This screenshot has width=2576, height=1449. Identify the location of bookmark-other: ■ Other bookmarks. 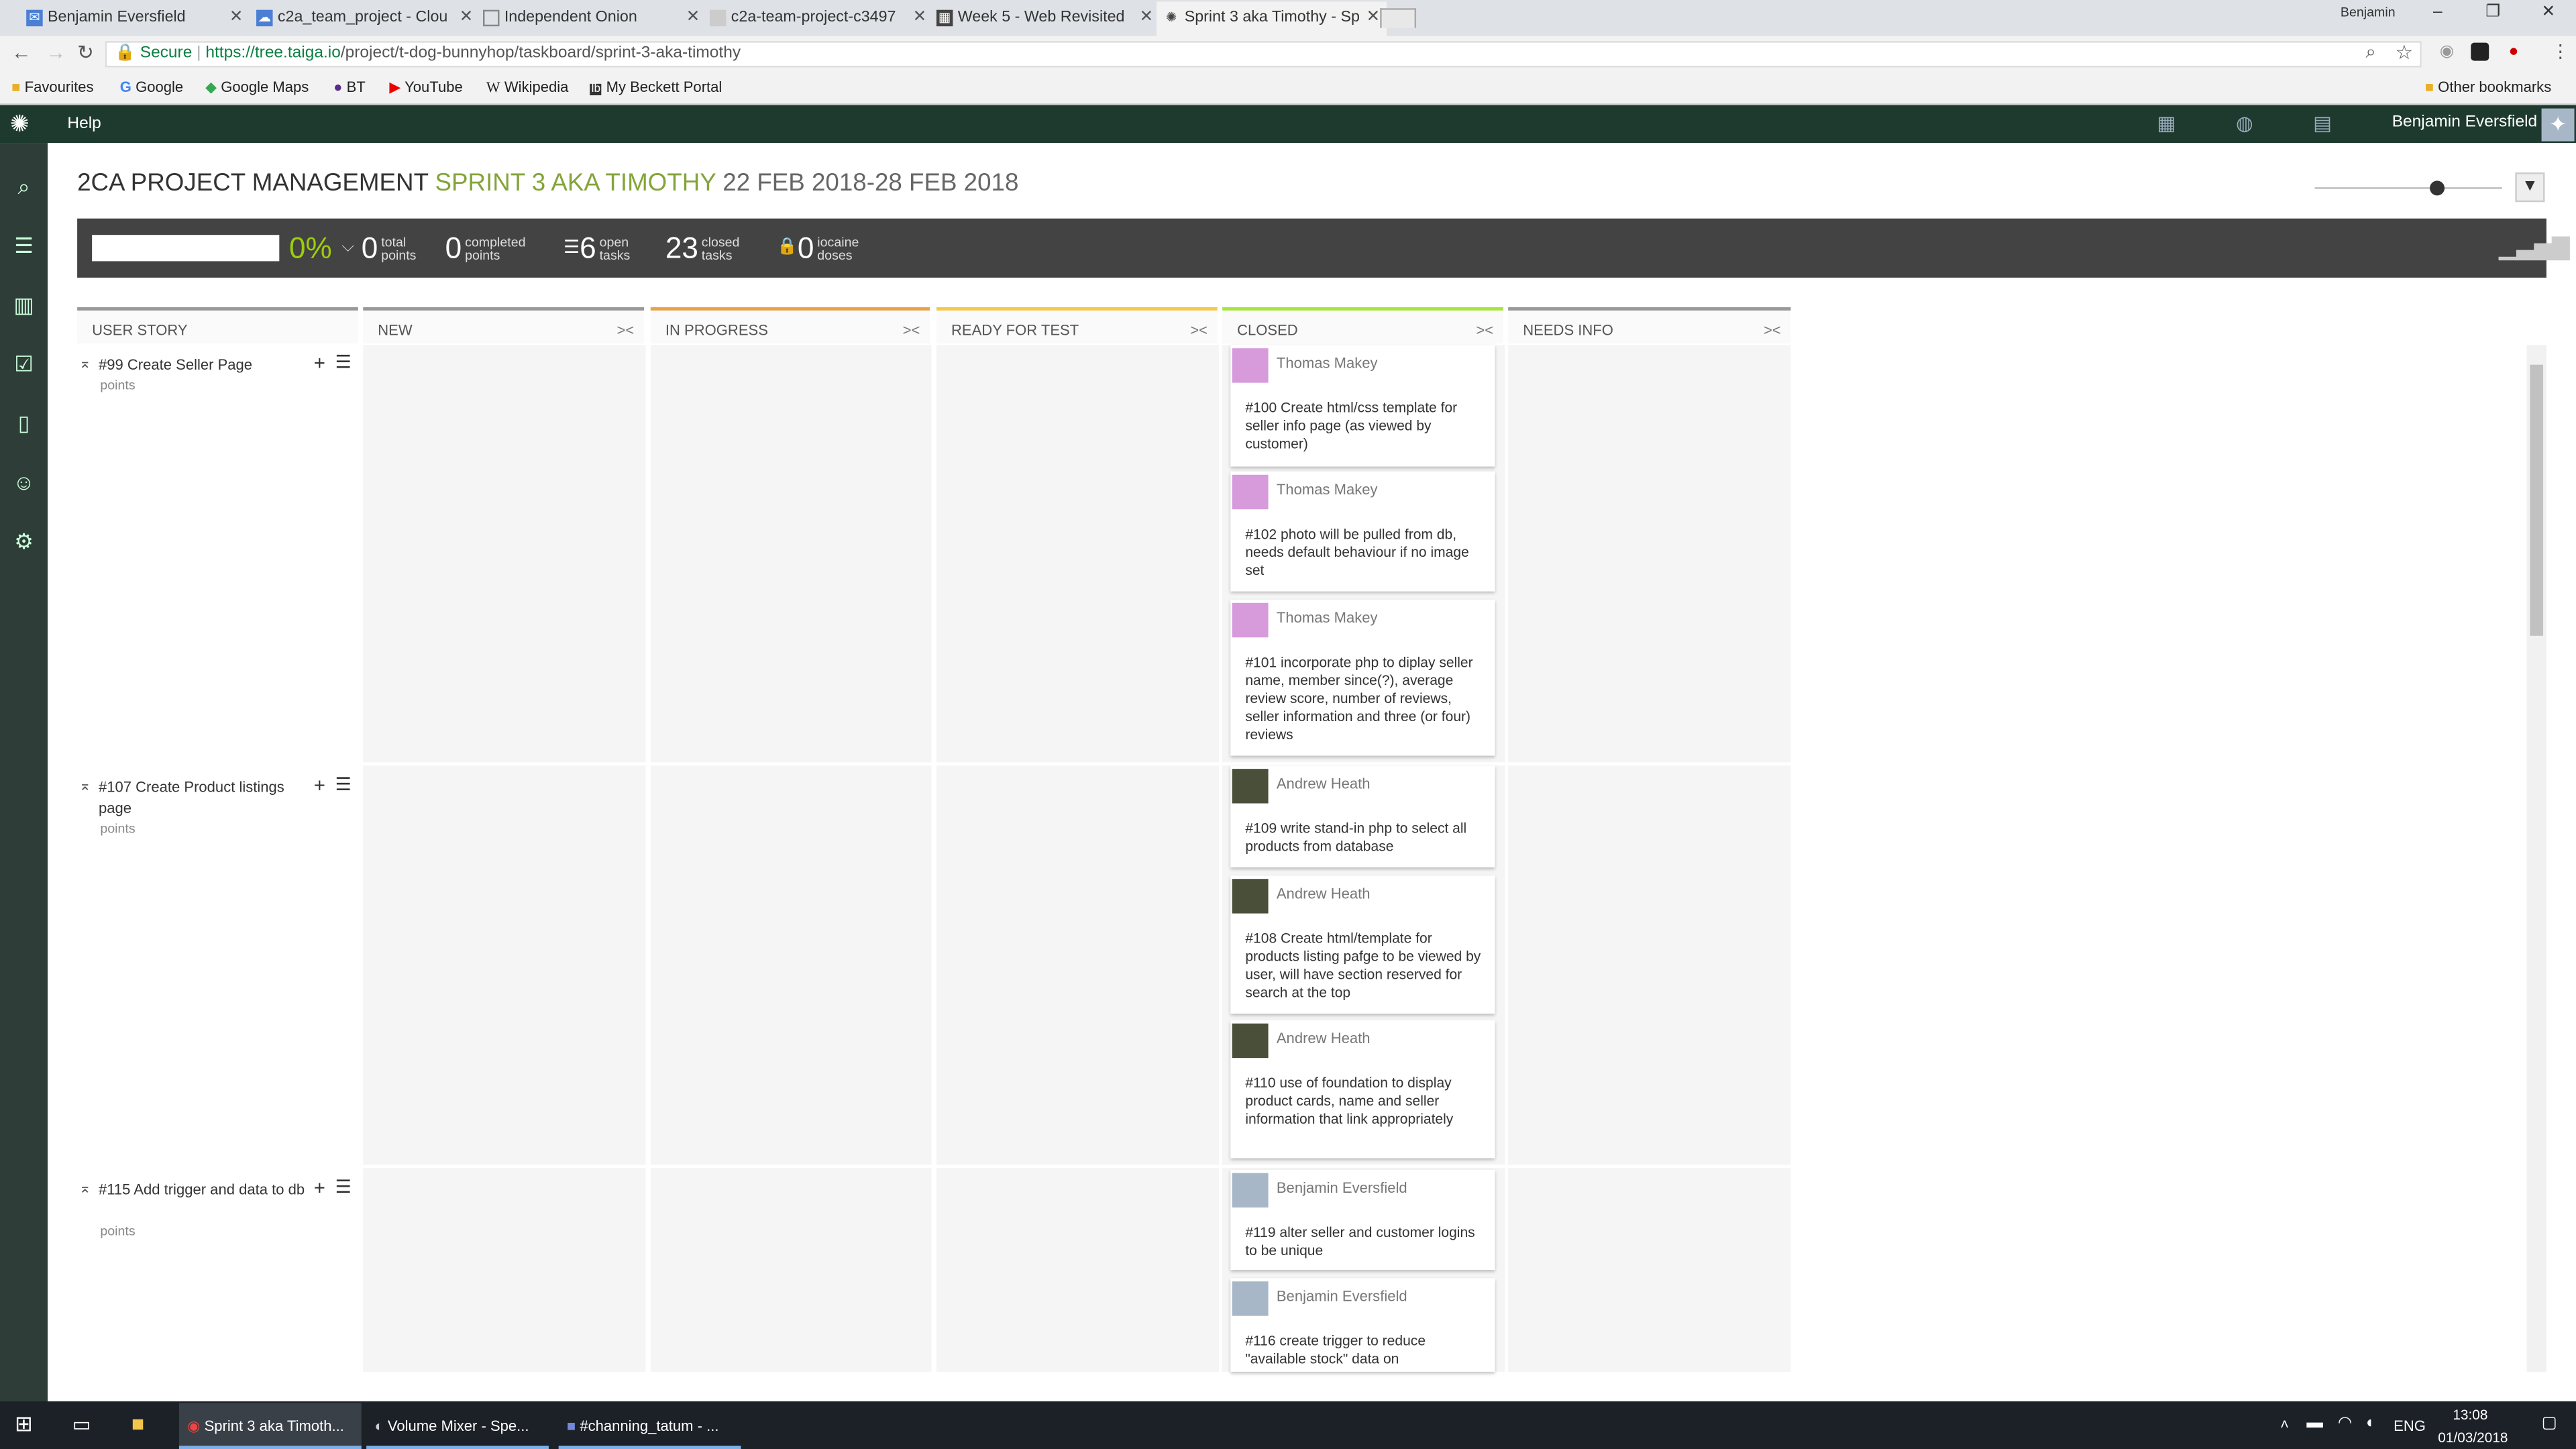
(2488, 87).